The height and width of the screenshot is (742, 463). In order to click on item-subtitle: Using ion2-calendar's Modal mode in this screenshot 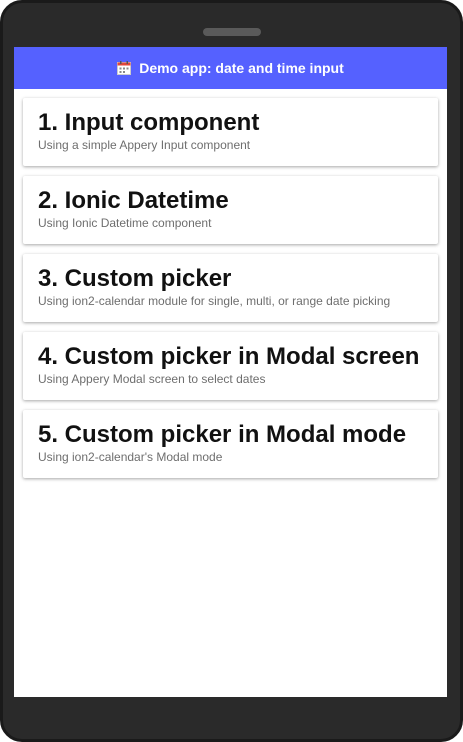, I will do `click(130, 457)`.